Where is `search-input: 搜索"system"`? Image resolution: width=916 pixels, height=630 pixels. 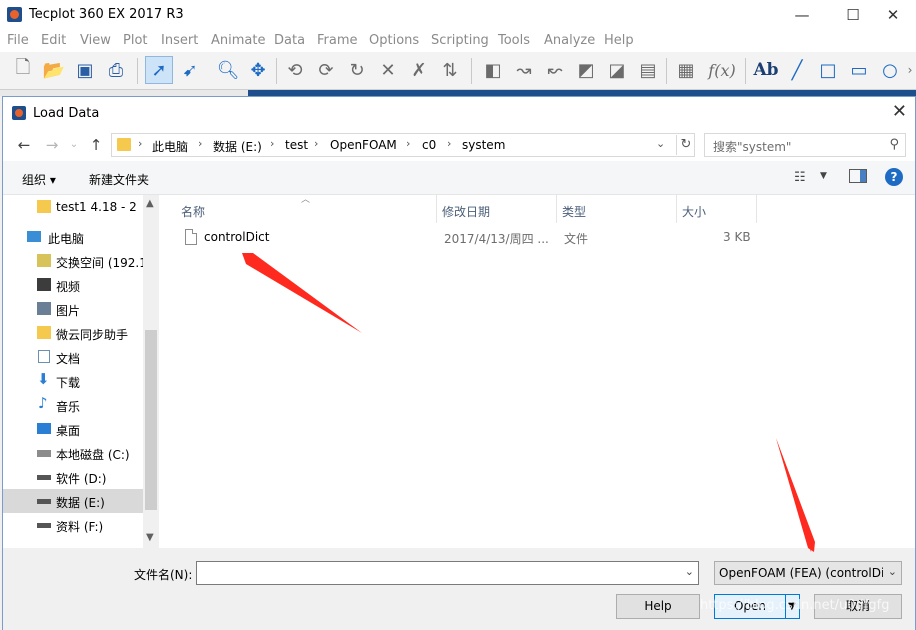
search-input: 搜索"system" is located at coordinates (752, 146).